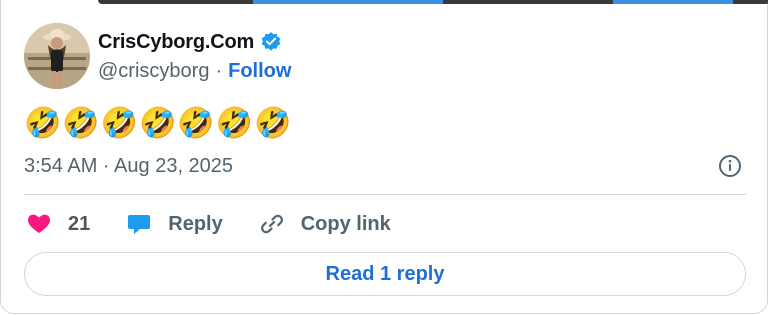 Image resolution: width=768 pixels, height=315 pixels. Describe the element at coordinates (176, 42) in the screenshot. I see `author-display-name: CrisCyborg.Com` at that location.